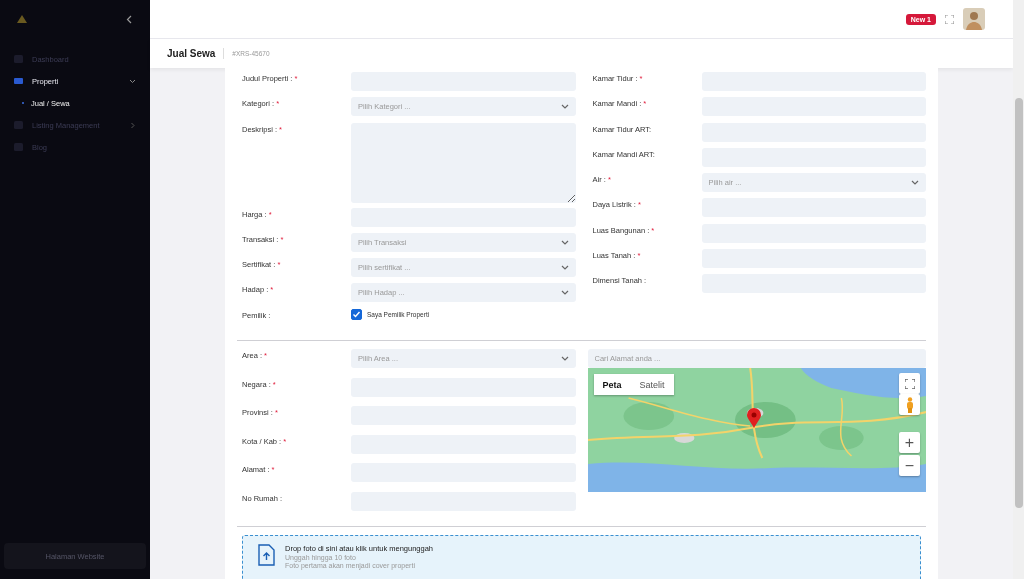 This screenshot has width=1024, height=579. Describe the element at coordinates (909, 443) in the screenshot. I see `zoom-in-button: +` at that location.